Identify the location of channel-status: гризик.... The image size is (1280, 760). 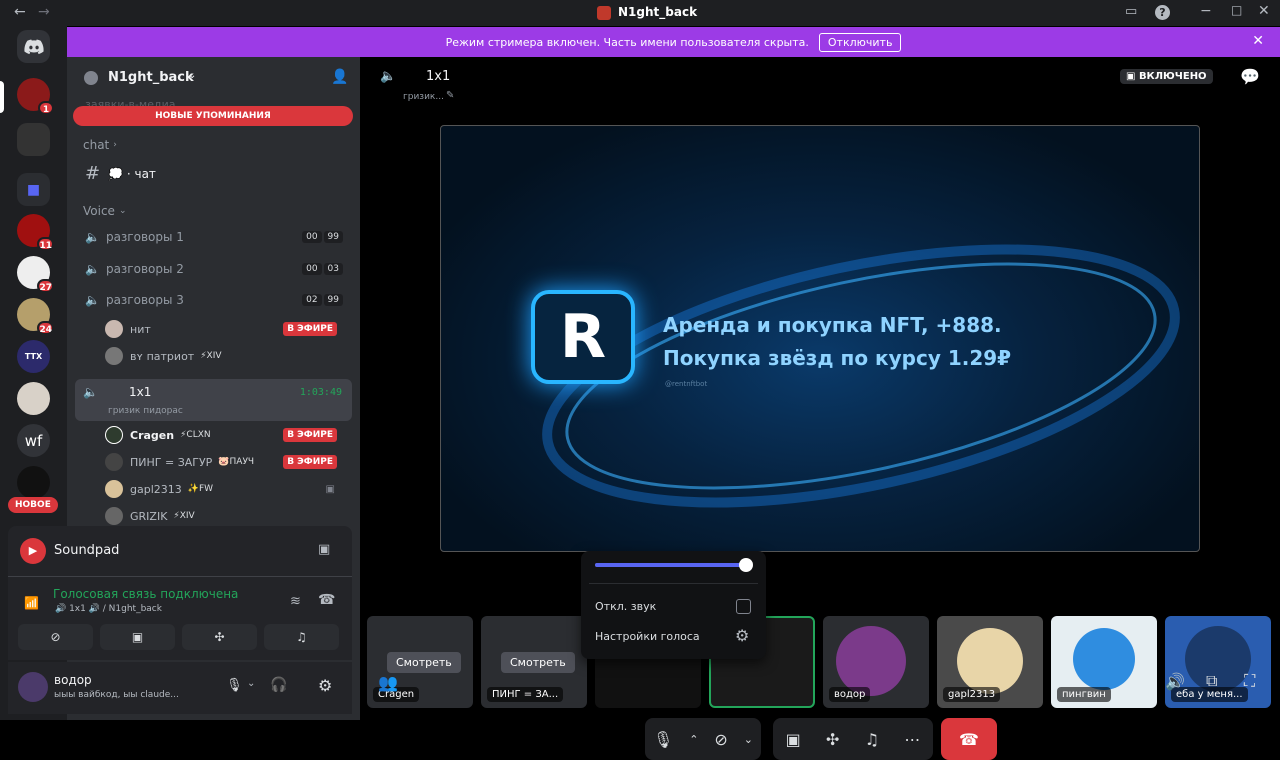
(423, 97).